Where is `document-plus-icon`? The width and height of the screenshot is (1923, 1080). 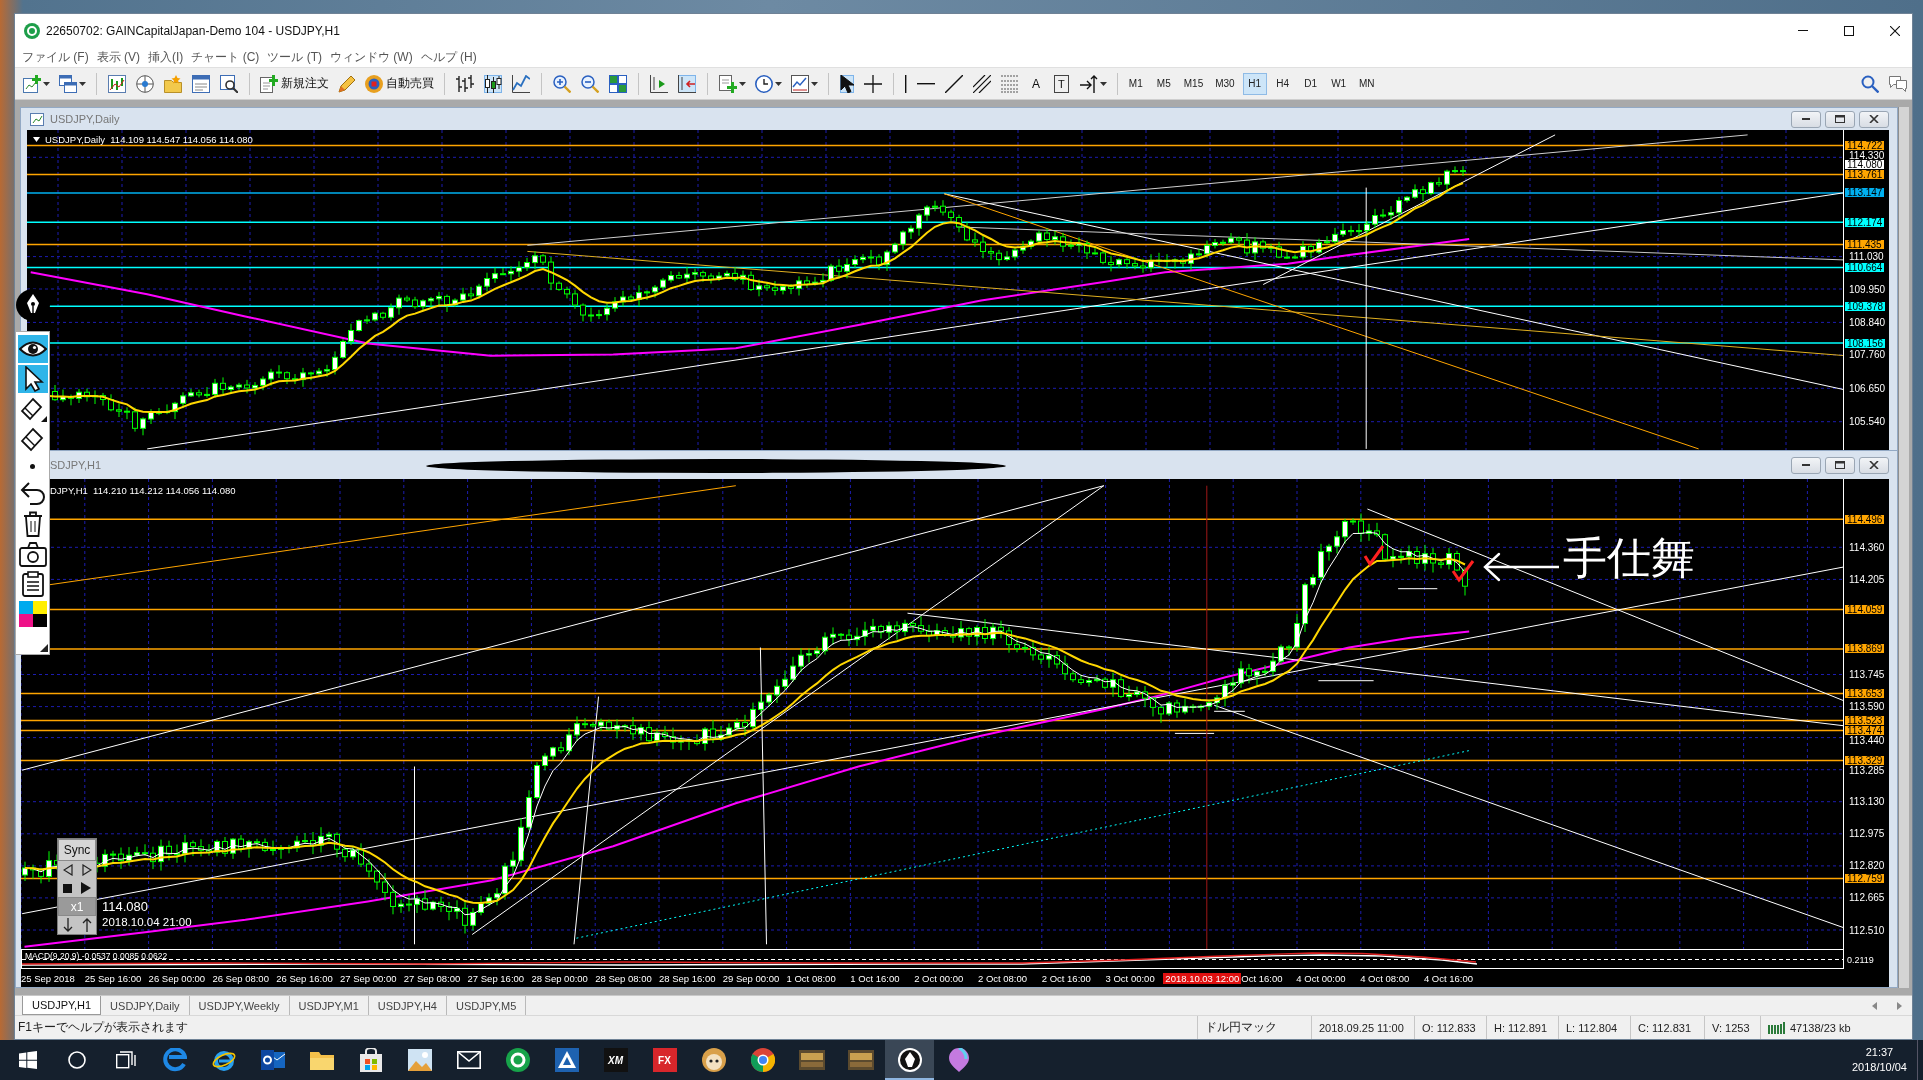 document-plus-icon is located at coordinates (728, 83).